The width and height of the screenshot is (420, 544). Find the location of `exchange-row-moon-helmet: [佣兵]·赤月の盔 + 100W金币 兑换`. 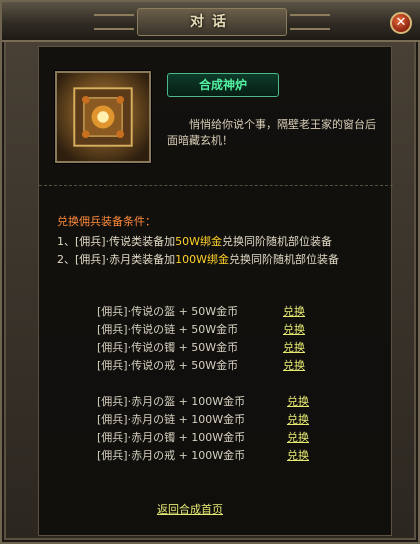

exchange-row-moon-helmet: [佣兵]·赤月の盔 + 100W金币 兑换 is located at coordinates (203, 401).